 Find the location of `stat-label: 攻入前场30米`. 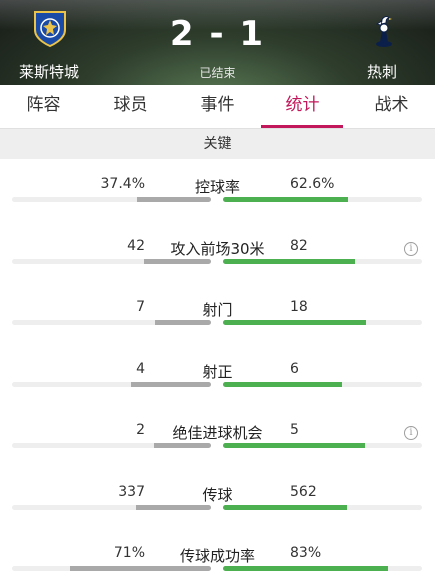

stat-label: 攻入前场30米 is located at coordinates (217, 248).